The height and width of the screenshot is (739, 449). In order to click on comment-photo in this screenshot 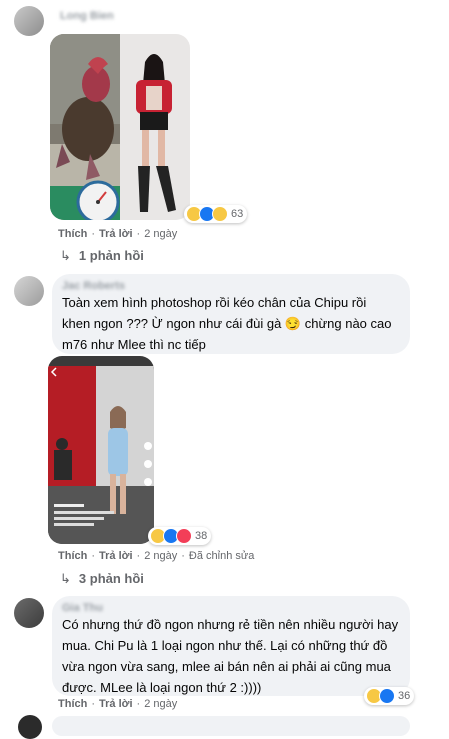, I will do `click(120, 127)`.